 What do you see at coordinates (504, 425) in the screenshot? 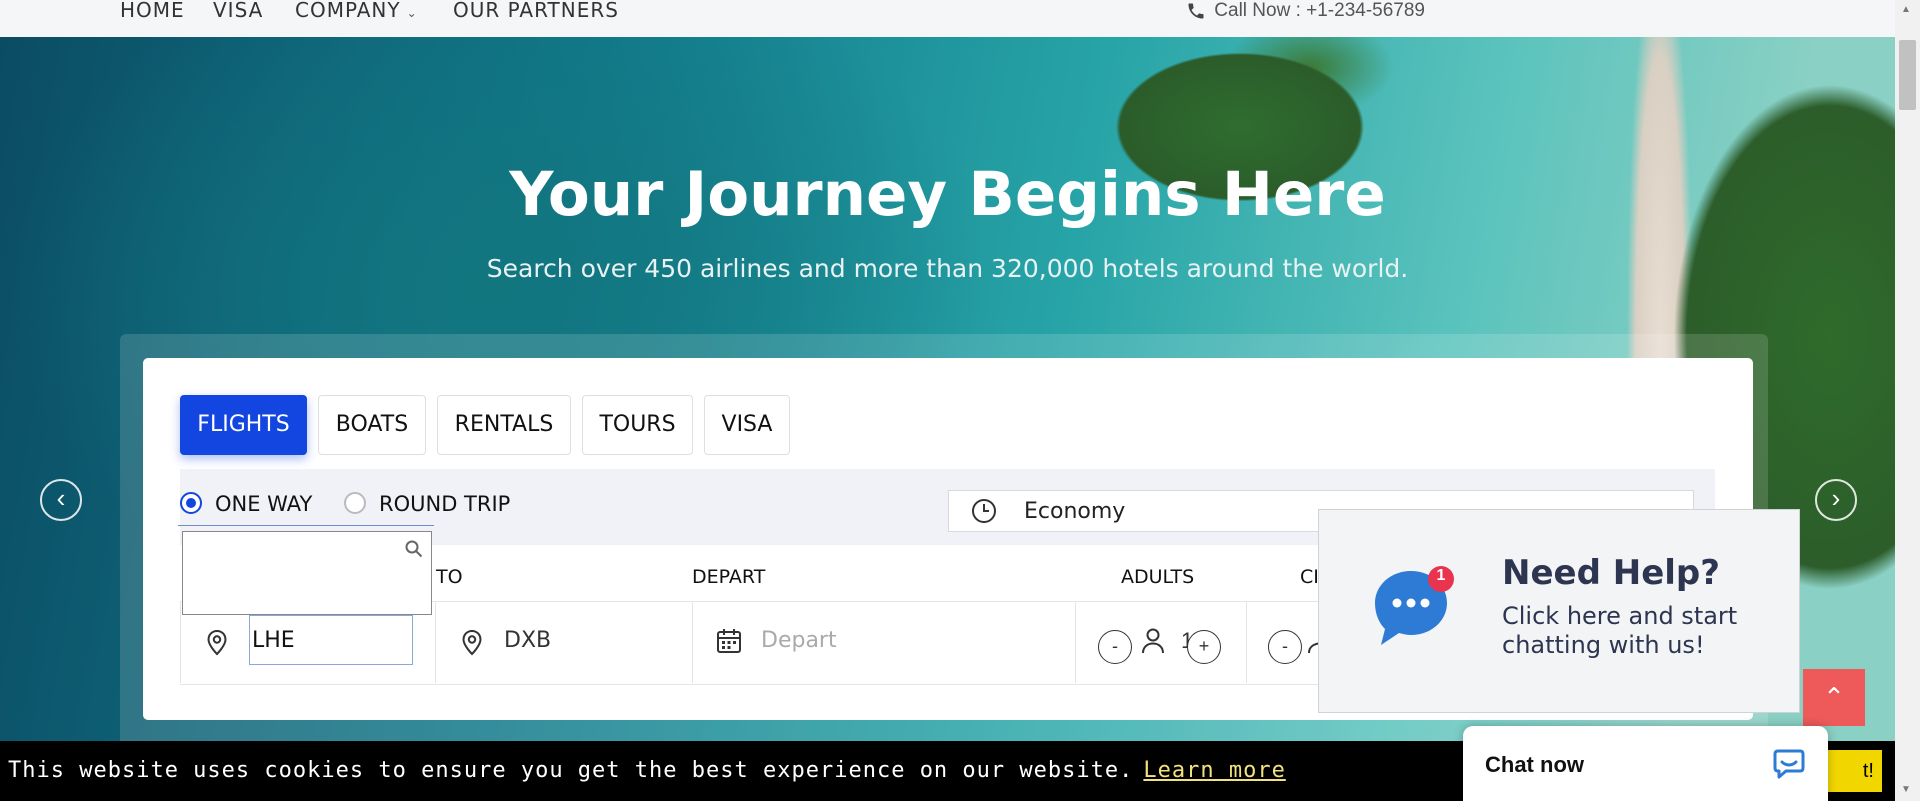
I see `tab-rentals: RENTALS` at bounding box center [504, 425].